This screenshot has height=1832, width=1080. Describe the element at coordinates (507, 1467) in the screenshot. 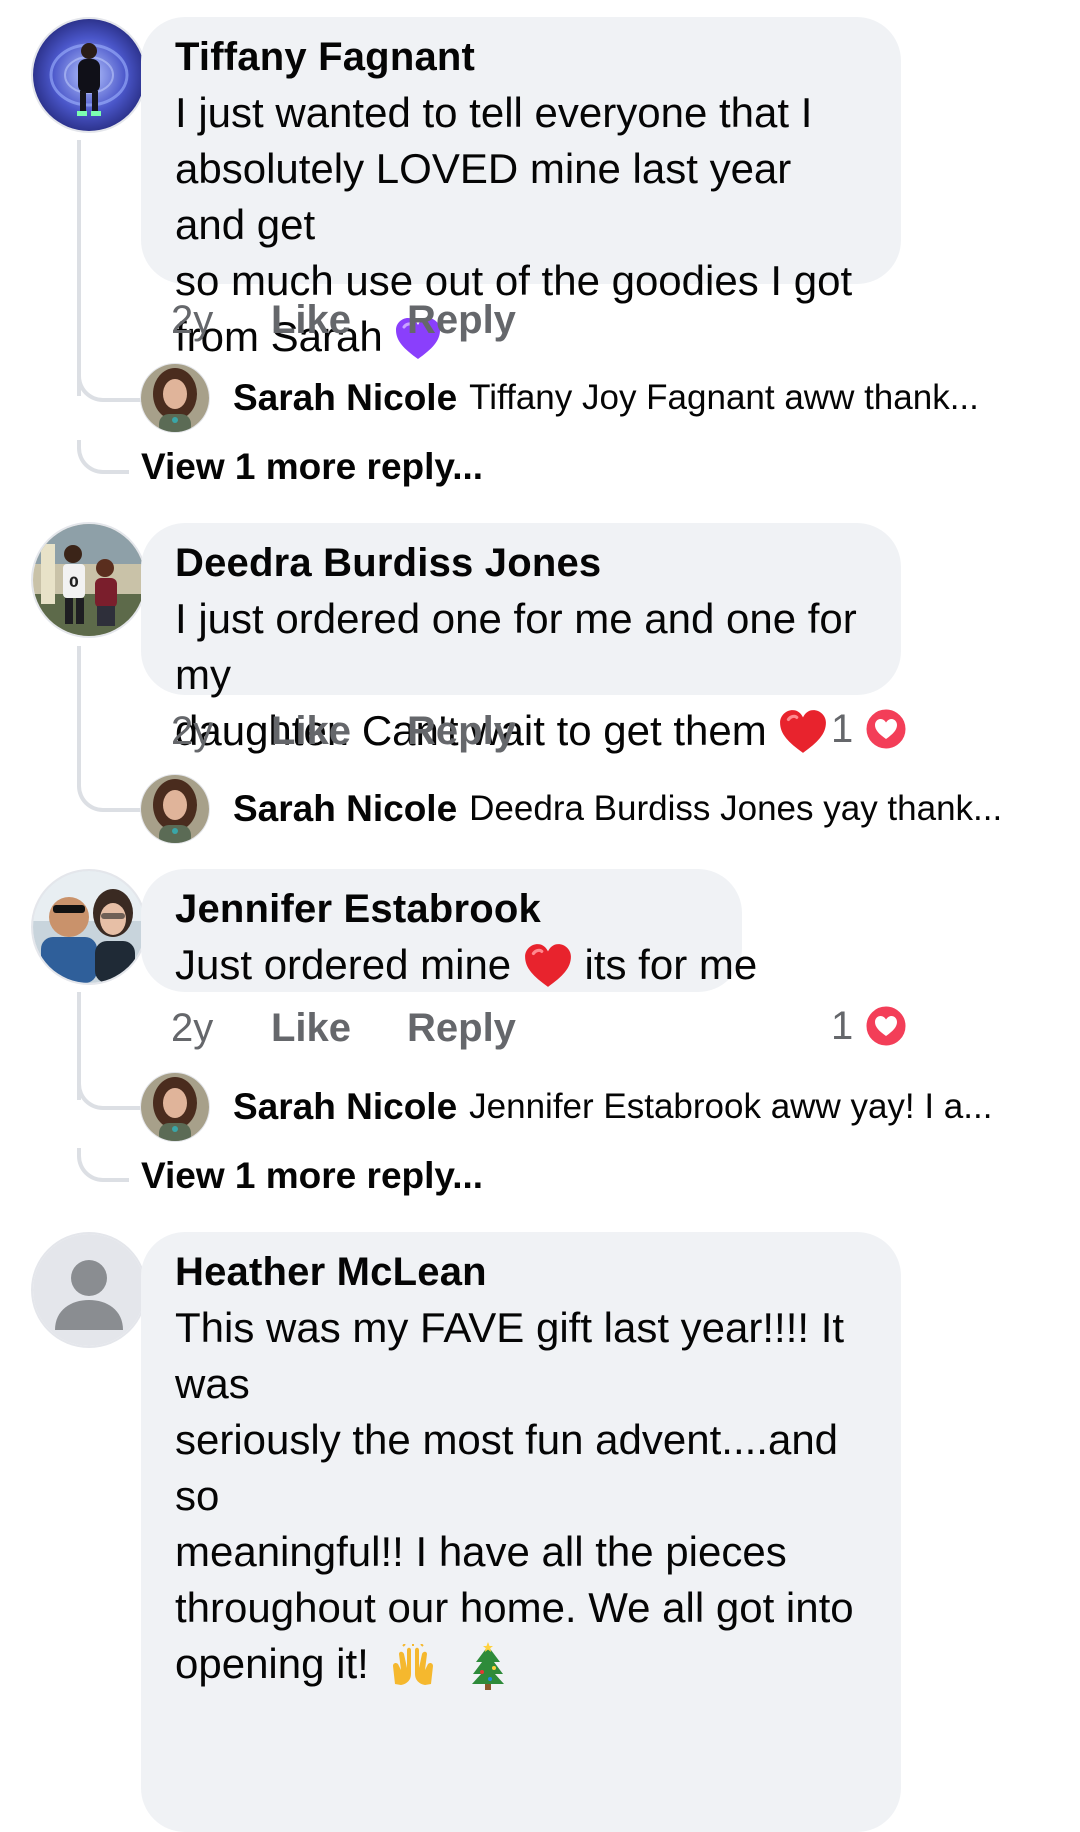

I see `comment-text-line: seriously the most fun advent....and so` at that location.